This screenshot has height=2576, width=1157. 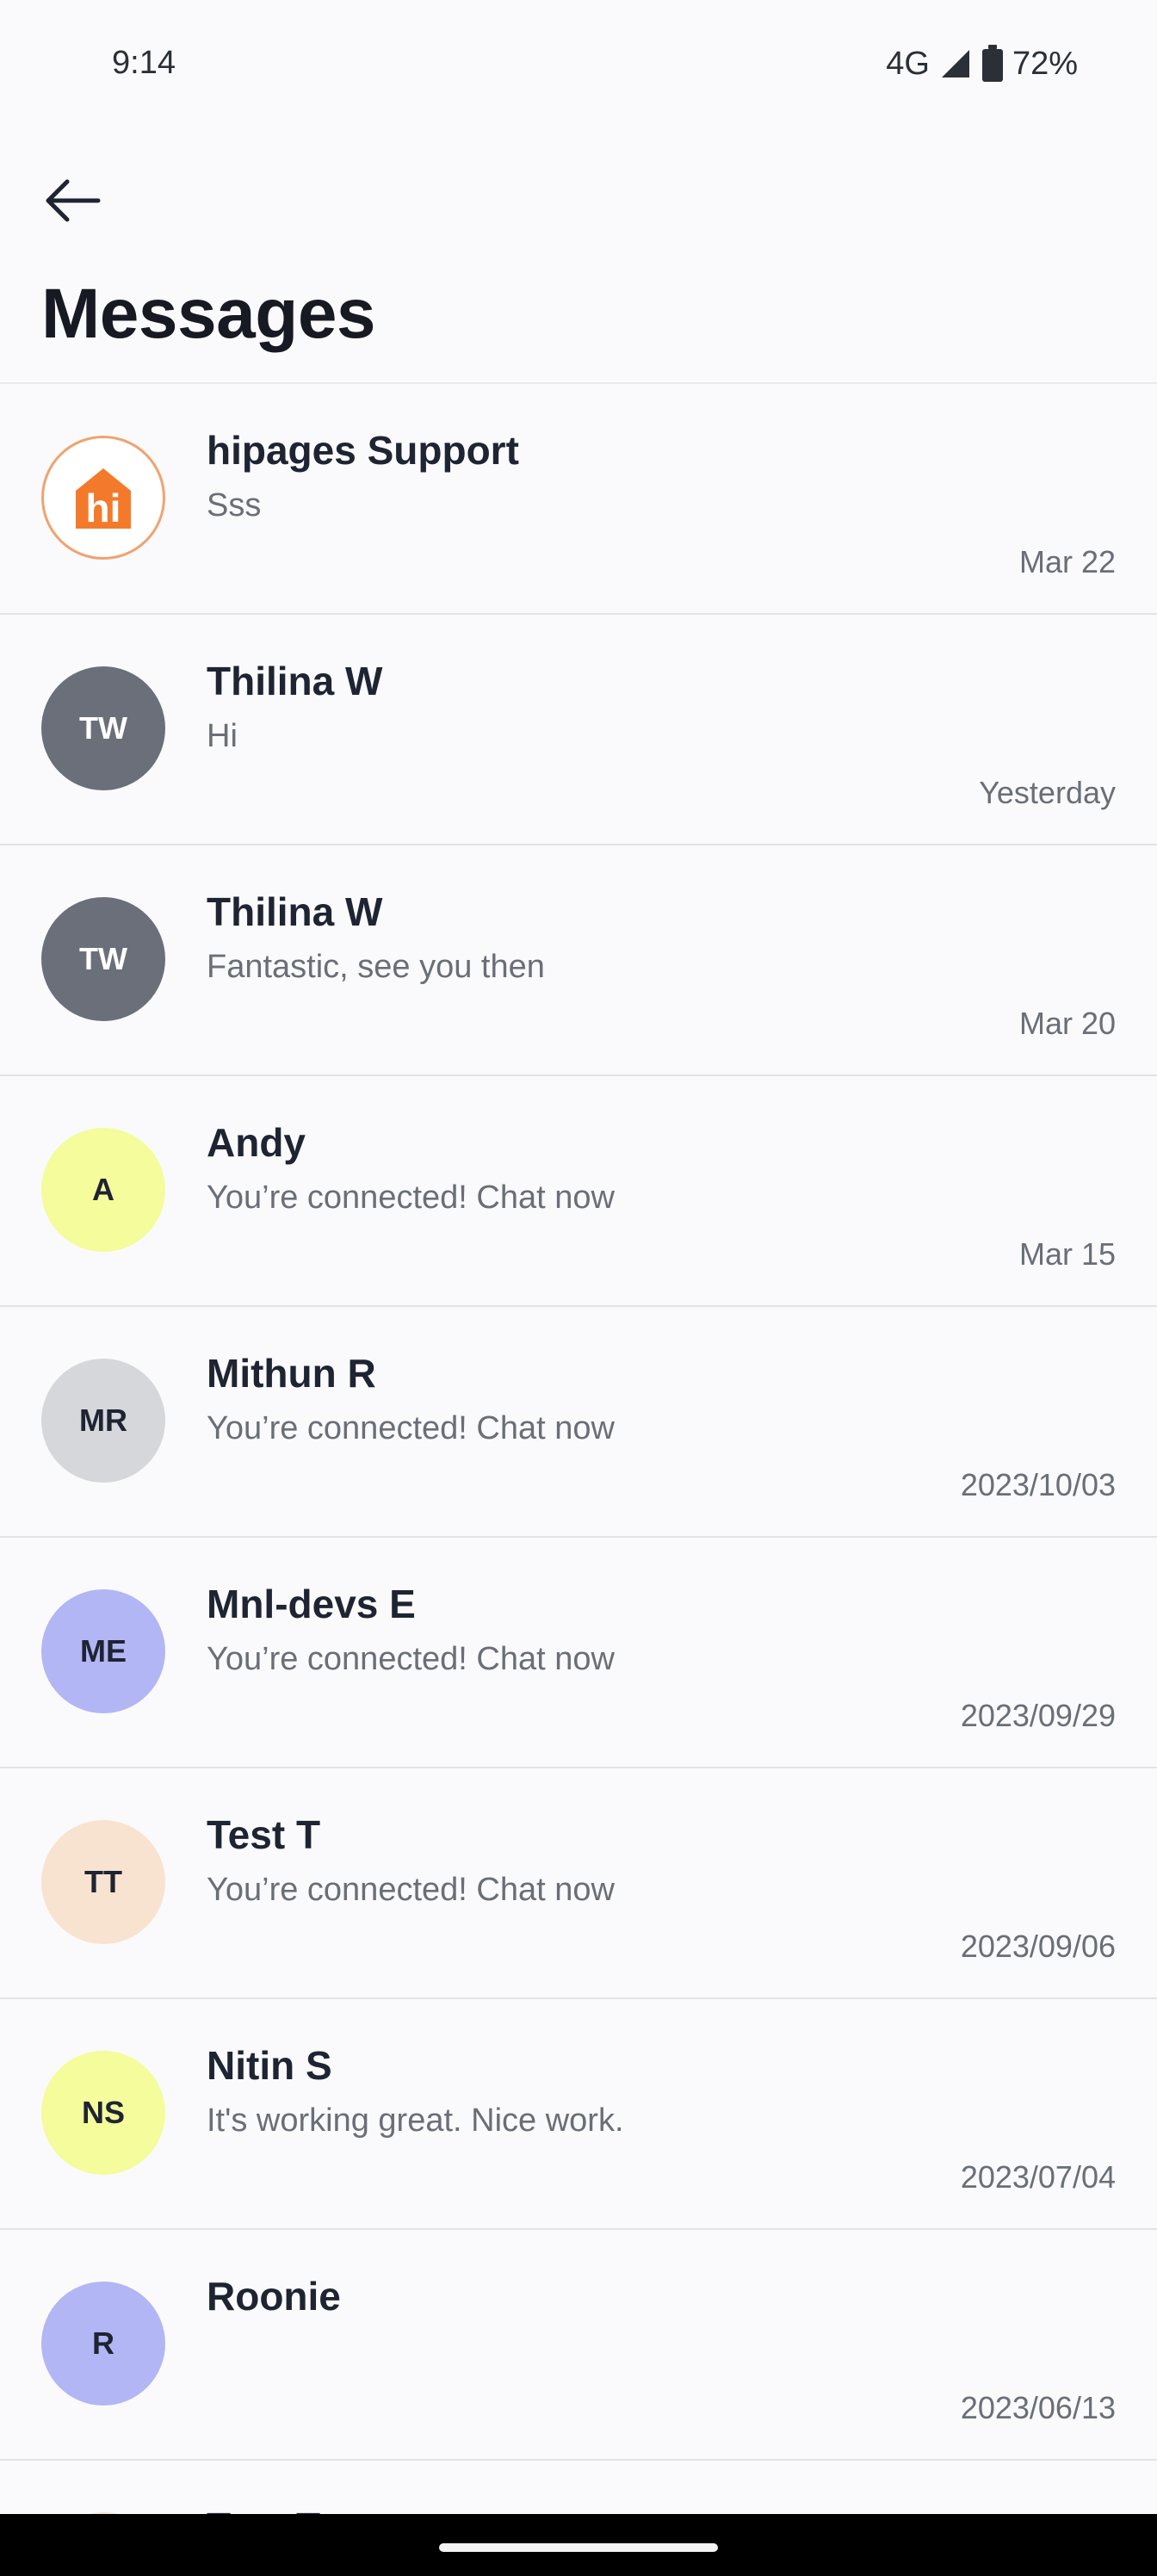 I want to click on message-timestamp: Mar 15, so click(x=1067, y=1254).